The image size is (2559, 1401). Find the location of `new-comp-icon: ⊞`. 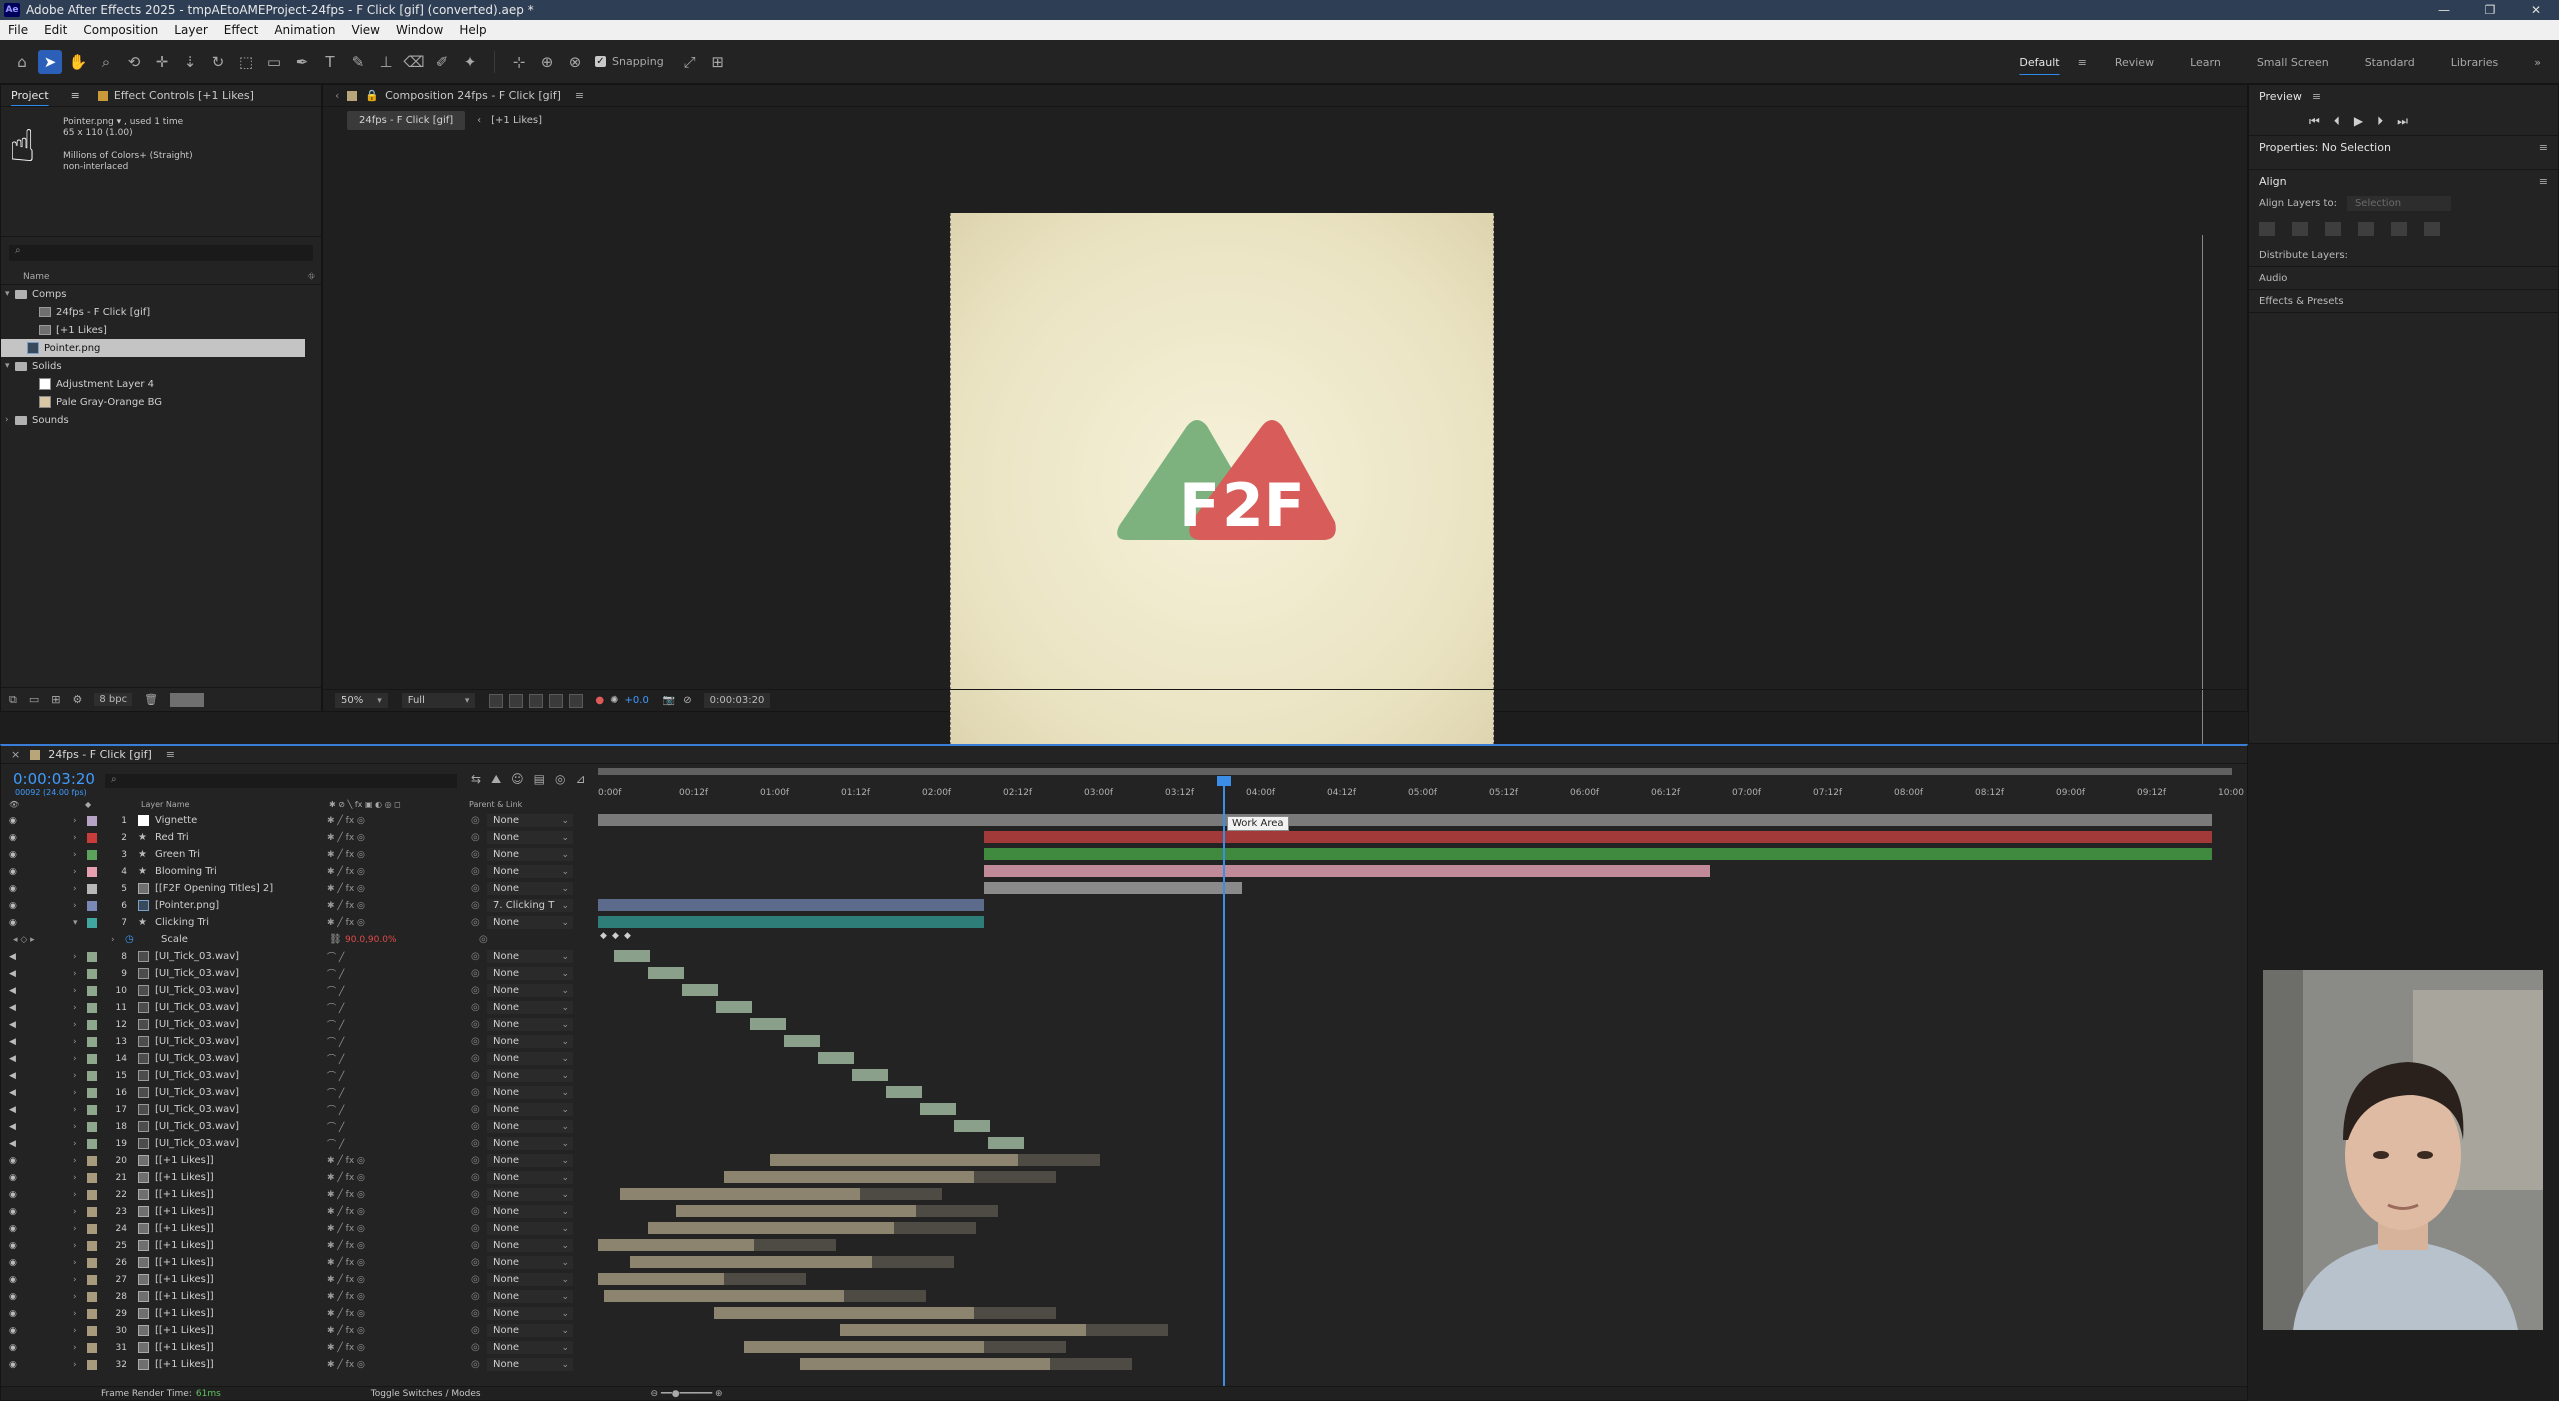

new-comp-icon: ⊞ is located at coordinates (55, 699).